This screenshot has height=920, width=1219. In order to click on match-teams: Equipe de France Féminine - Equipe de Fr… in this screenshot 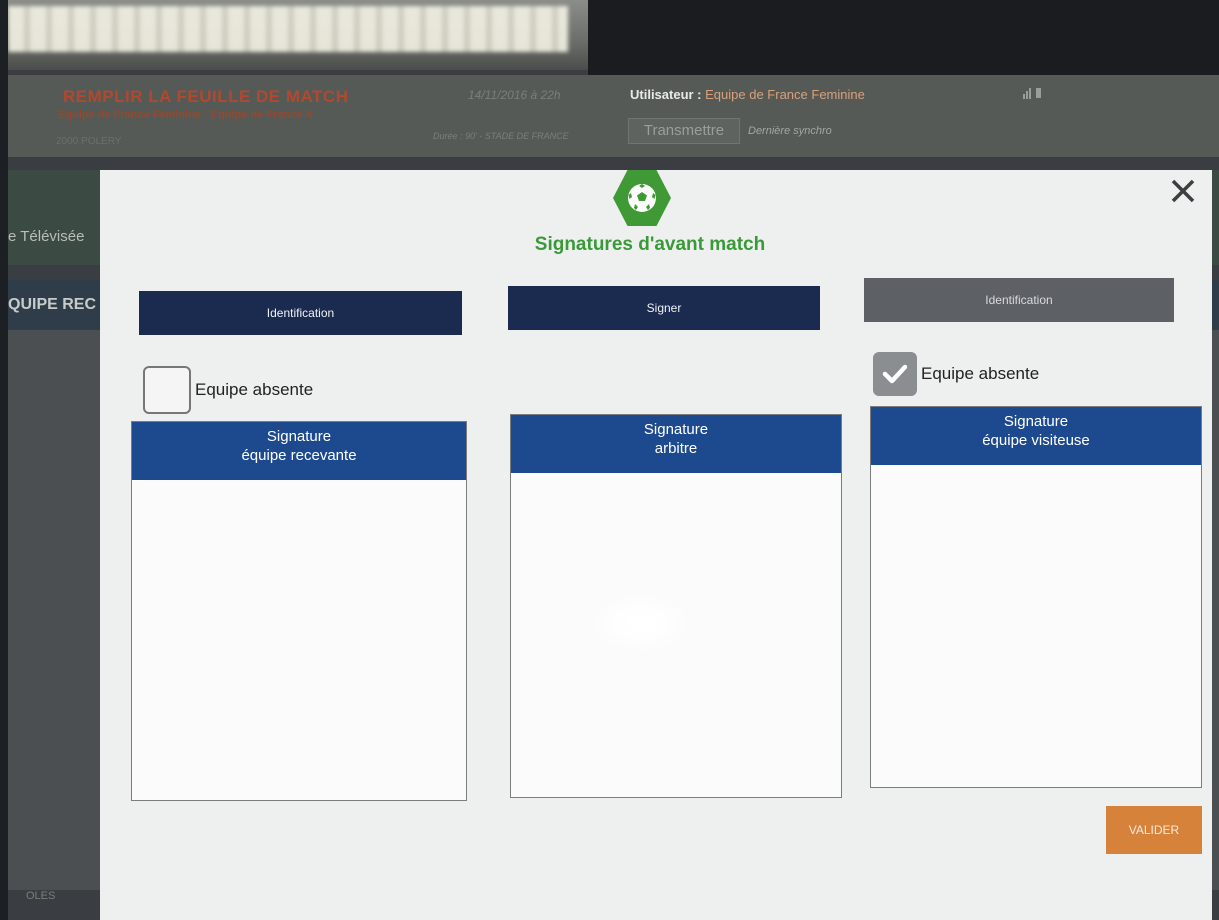, I will do `click(186, 115)`.